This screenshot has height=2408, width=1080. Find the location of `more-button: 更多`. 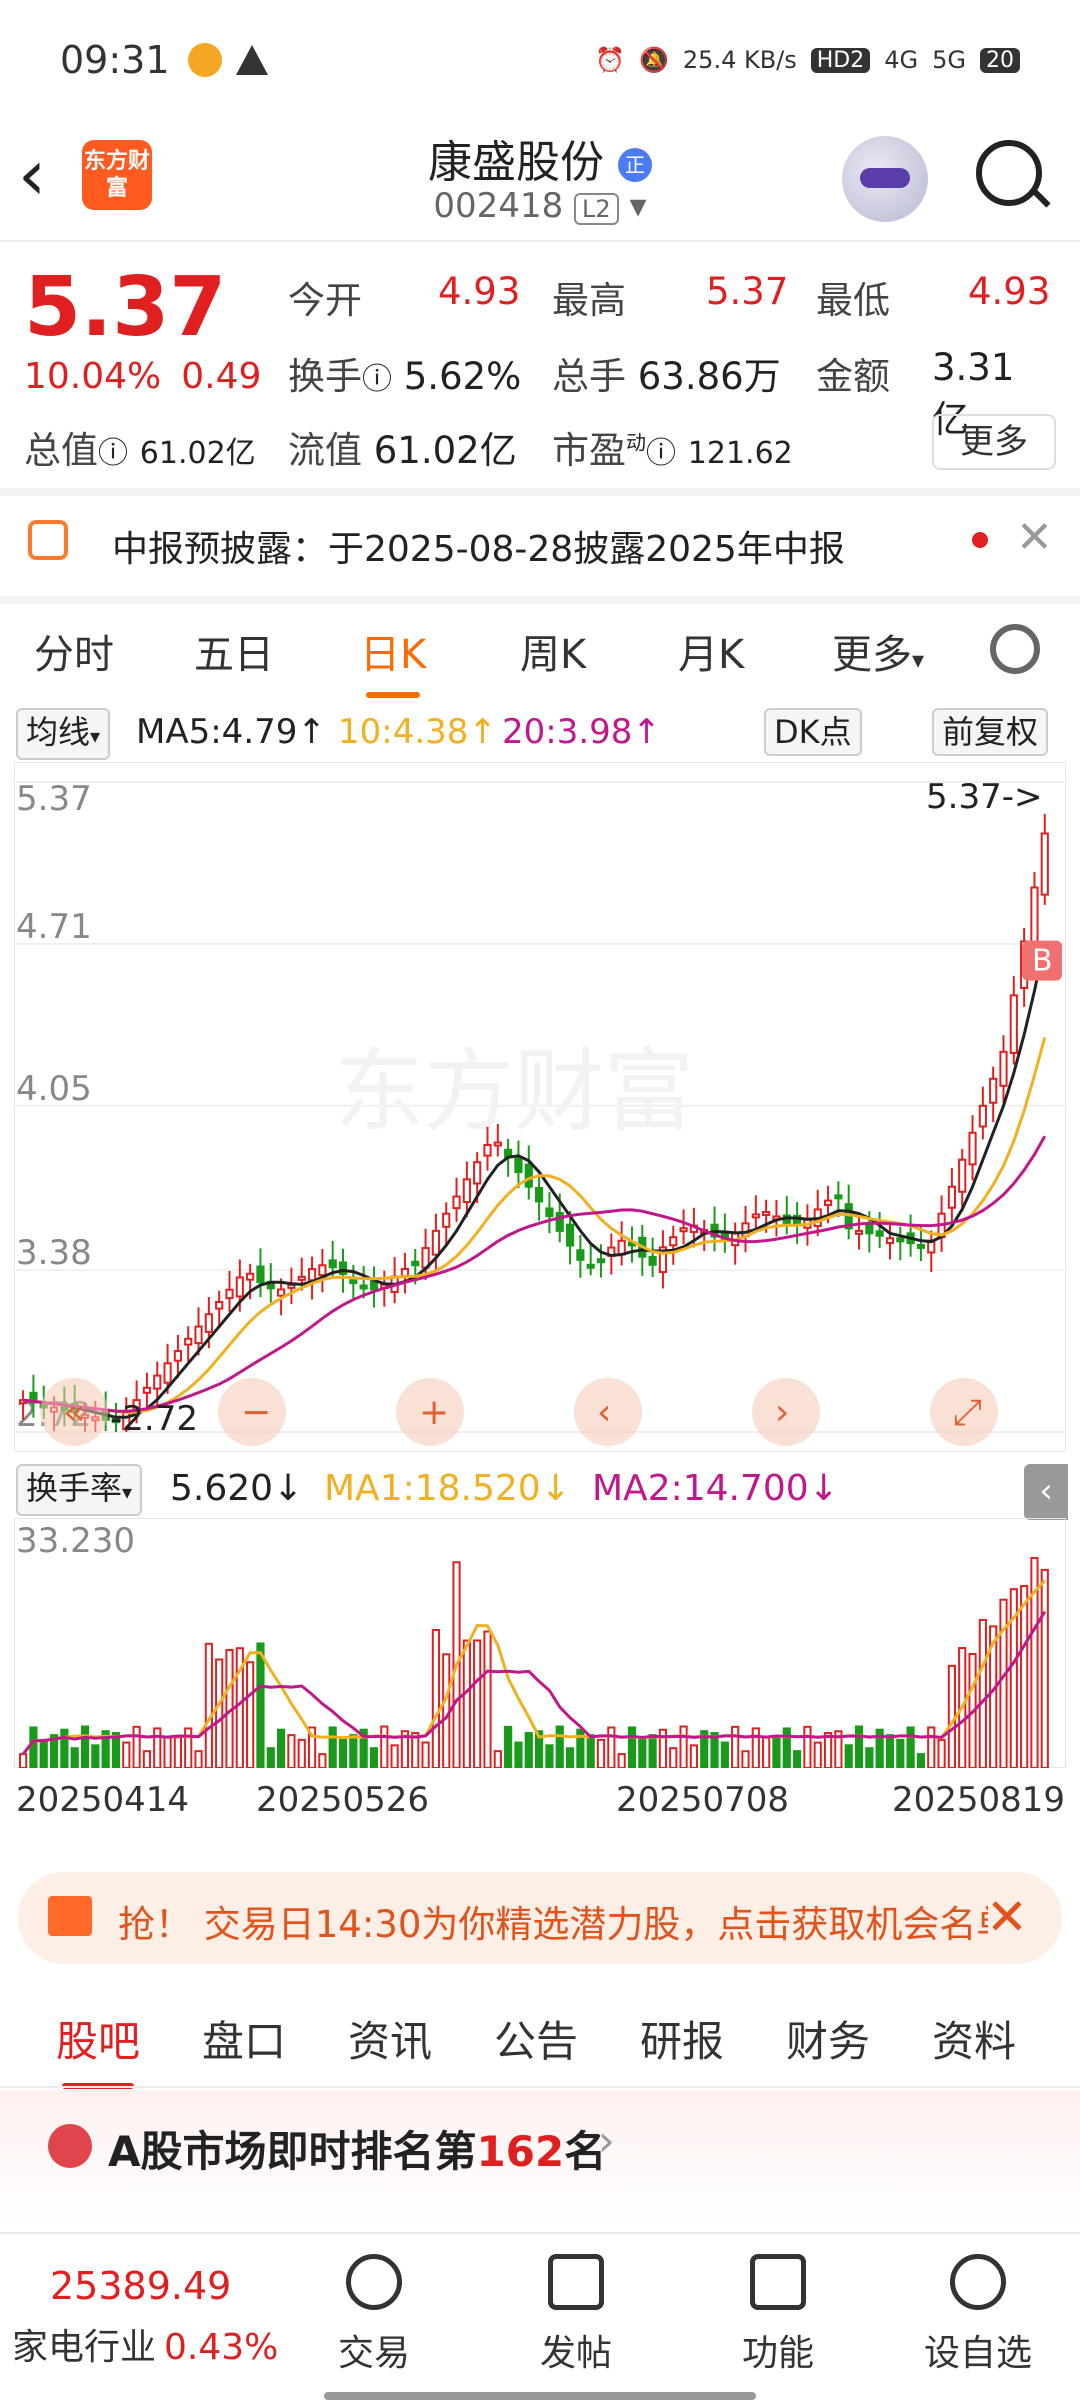

more-button: 更多 is located at coordinates (994, 442).